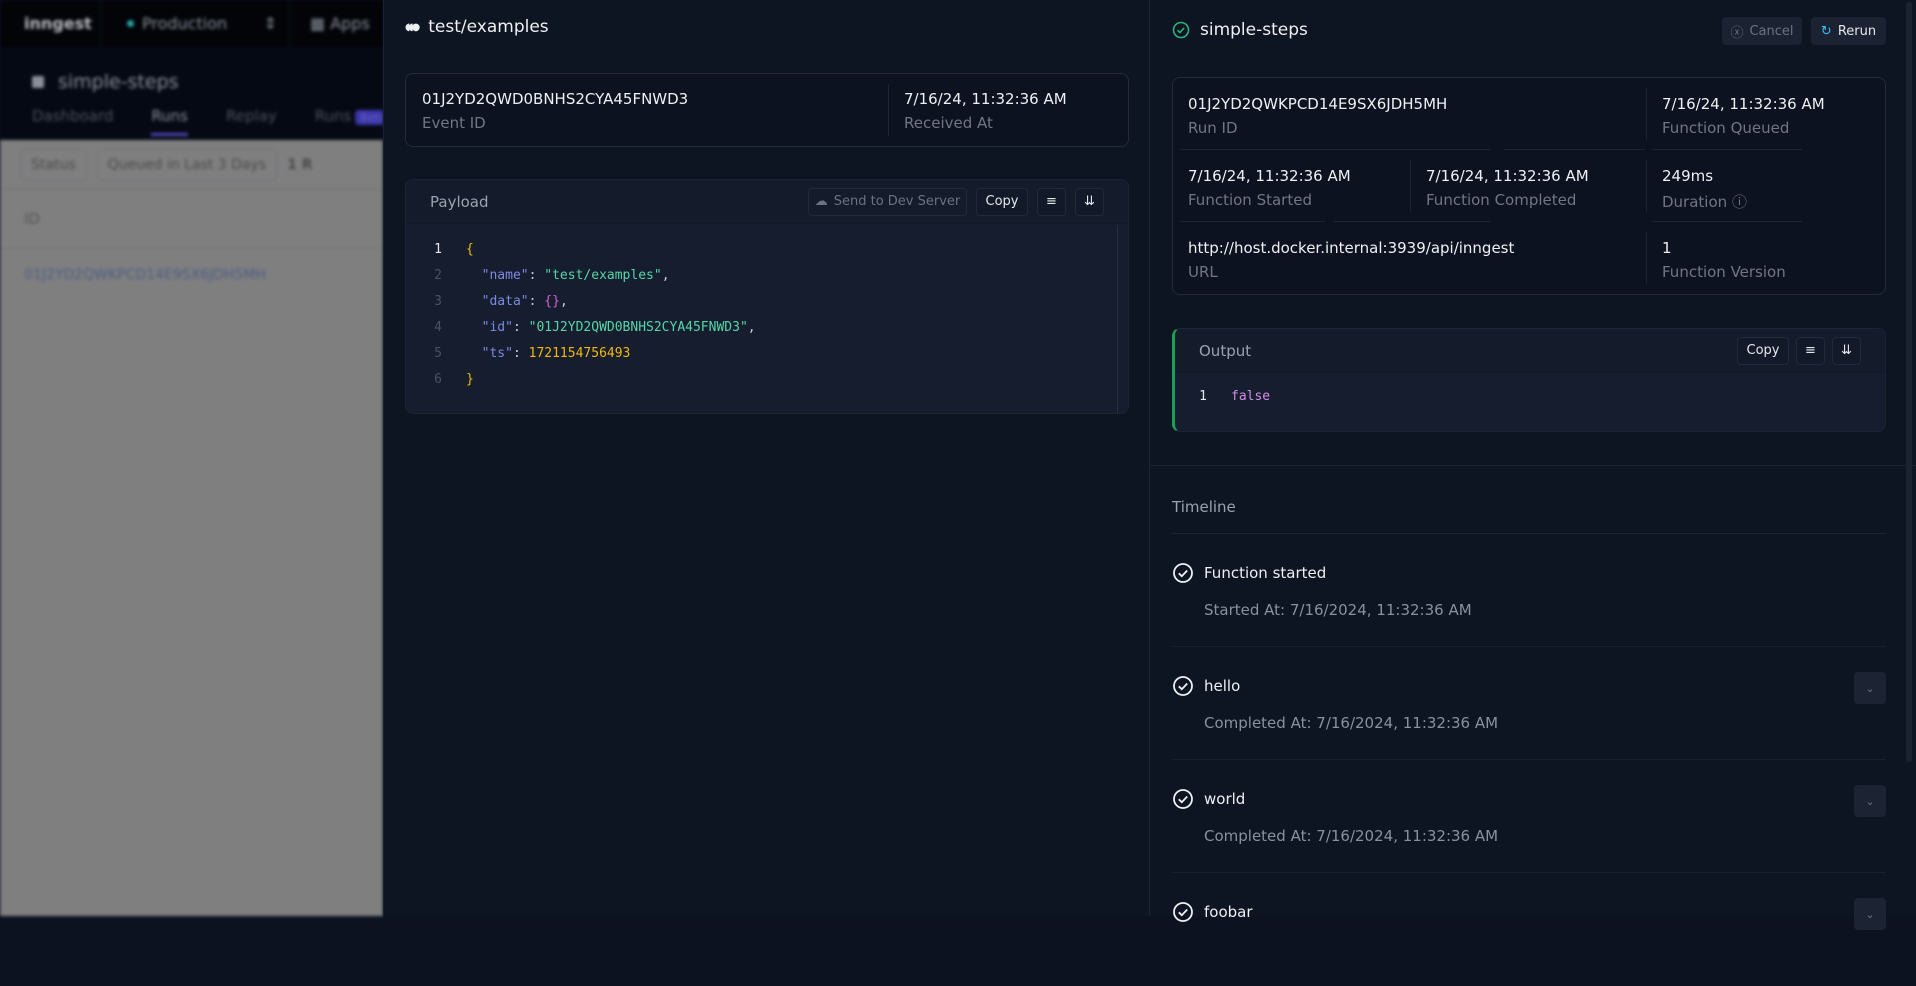 This screenshot has height=986, width=1916. I want to click on copy-output-button: Copy, so click(1763, 350).